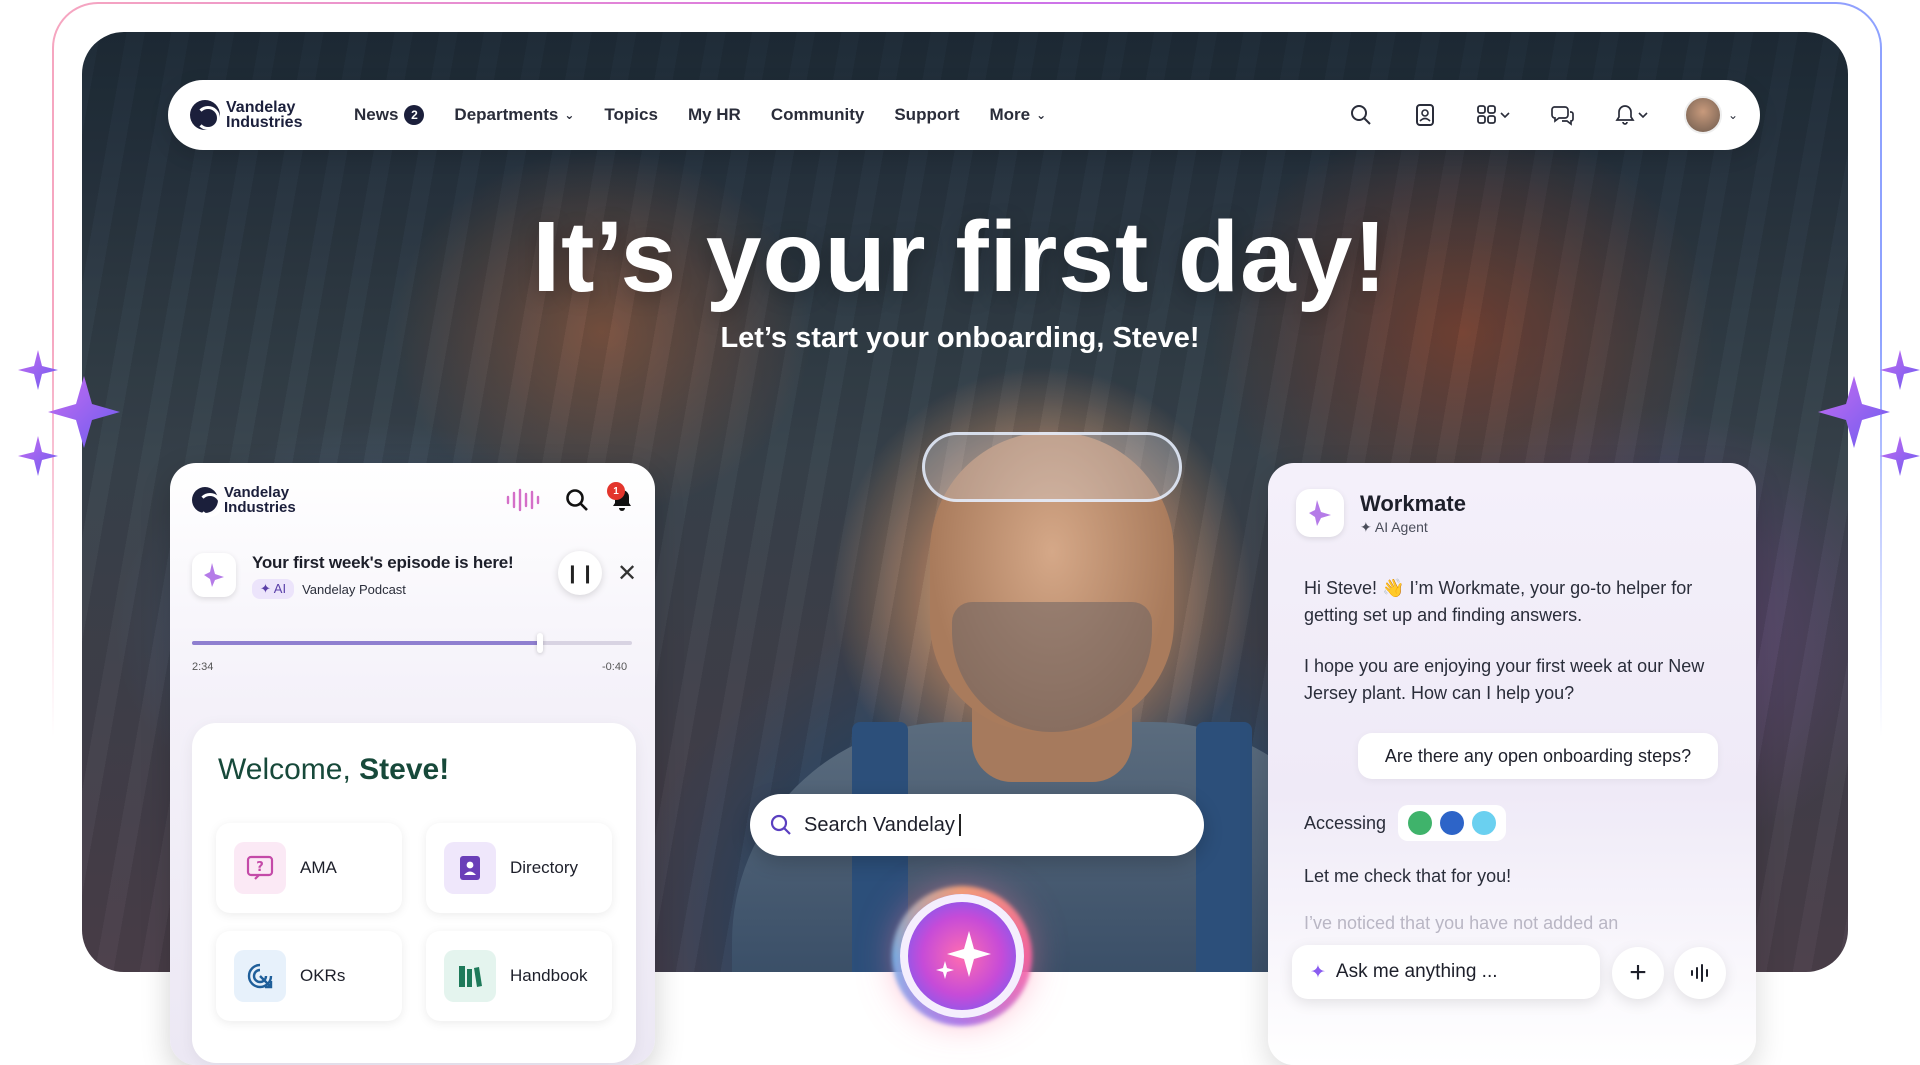 The width and height of the screenshot is (1920, 1065). Describe the element at coordinates (818, 115) in the screenshot. I see `nav-item-community: Community` at that location.